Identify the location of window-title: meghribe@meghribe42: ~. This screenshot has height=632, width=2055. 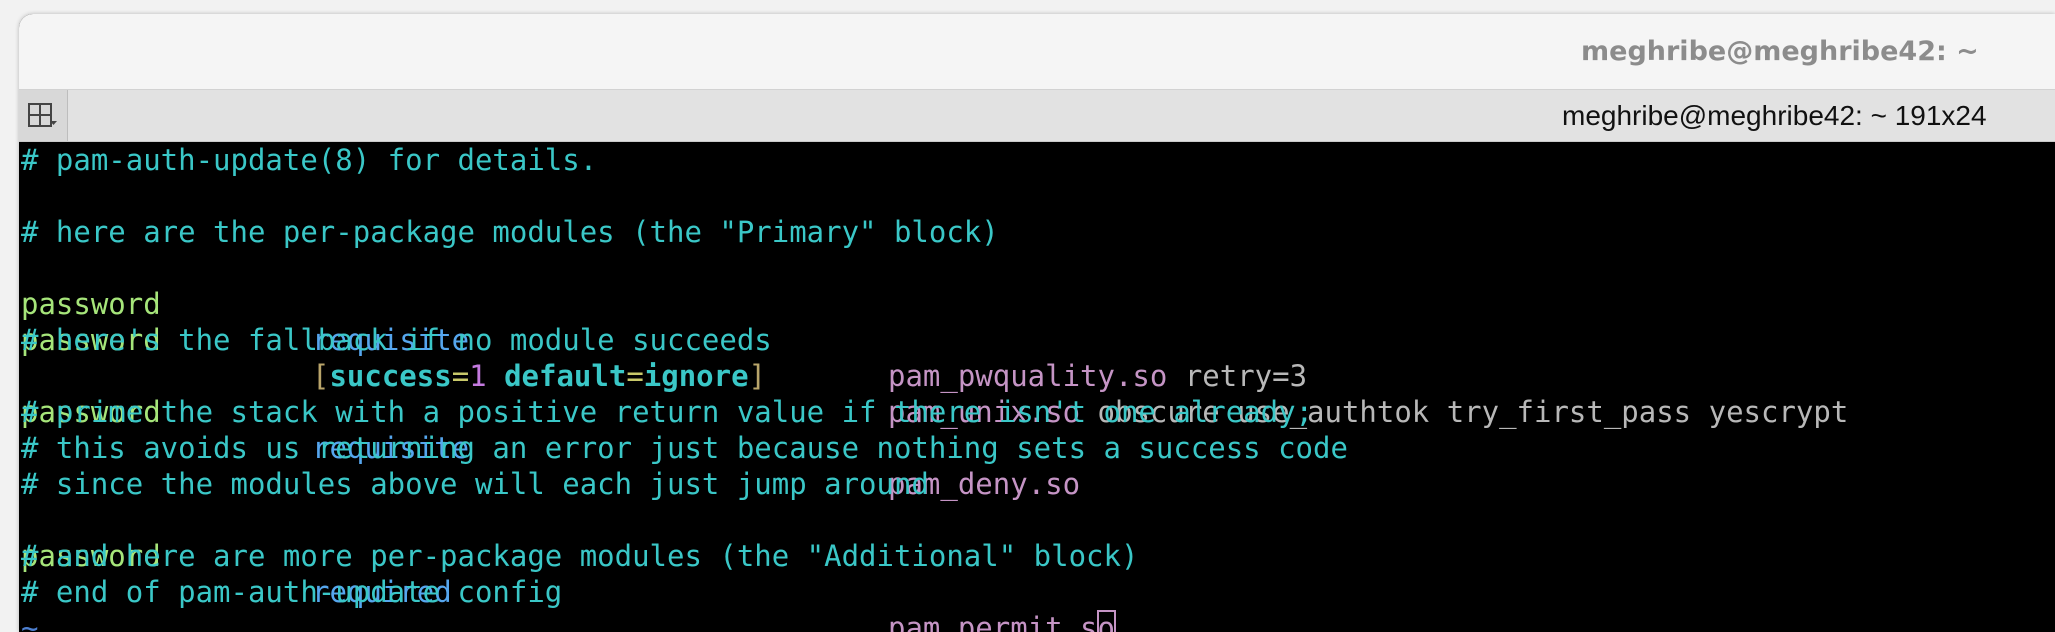
(1780, 51).